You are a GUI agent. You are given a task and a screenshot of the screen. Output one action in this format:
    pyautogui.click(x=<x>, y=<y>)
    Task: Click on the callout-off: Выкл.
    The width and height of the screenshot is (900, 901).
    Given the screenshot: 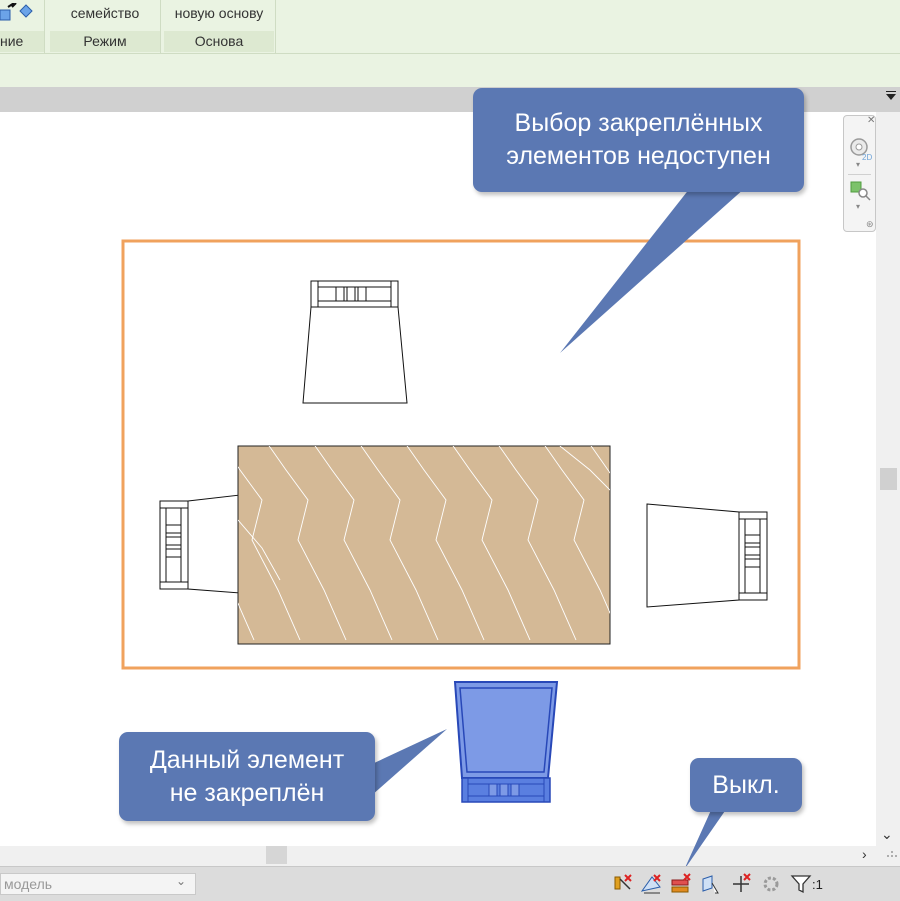 What is the action you would take?
    pyautogui.click(x=746, y=785)
    